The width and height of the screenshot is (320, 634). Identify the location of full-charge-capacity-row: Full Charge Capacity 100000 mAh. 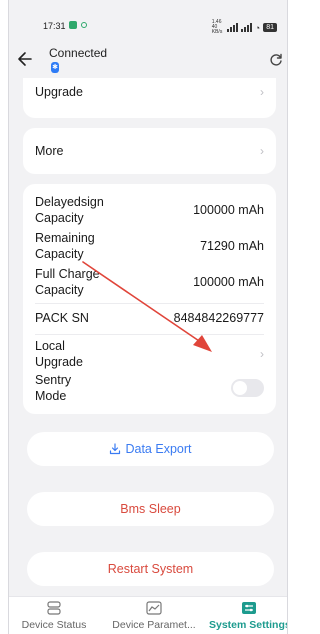
(149, 282).